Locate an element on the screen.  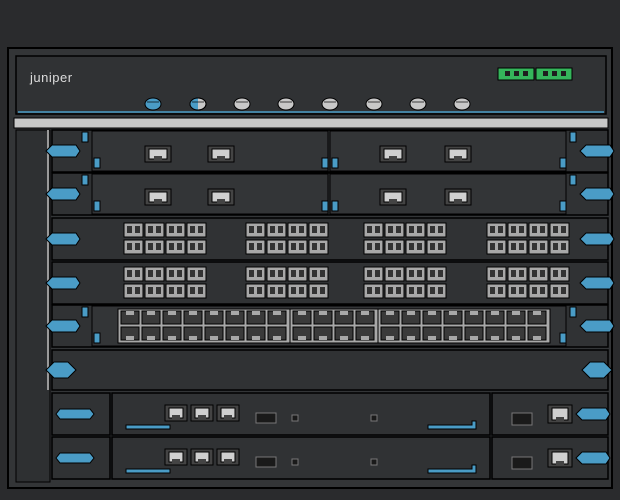
craft-panel is located at coordinates (311, 85).